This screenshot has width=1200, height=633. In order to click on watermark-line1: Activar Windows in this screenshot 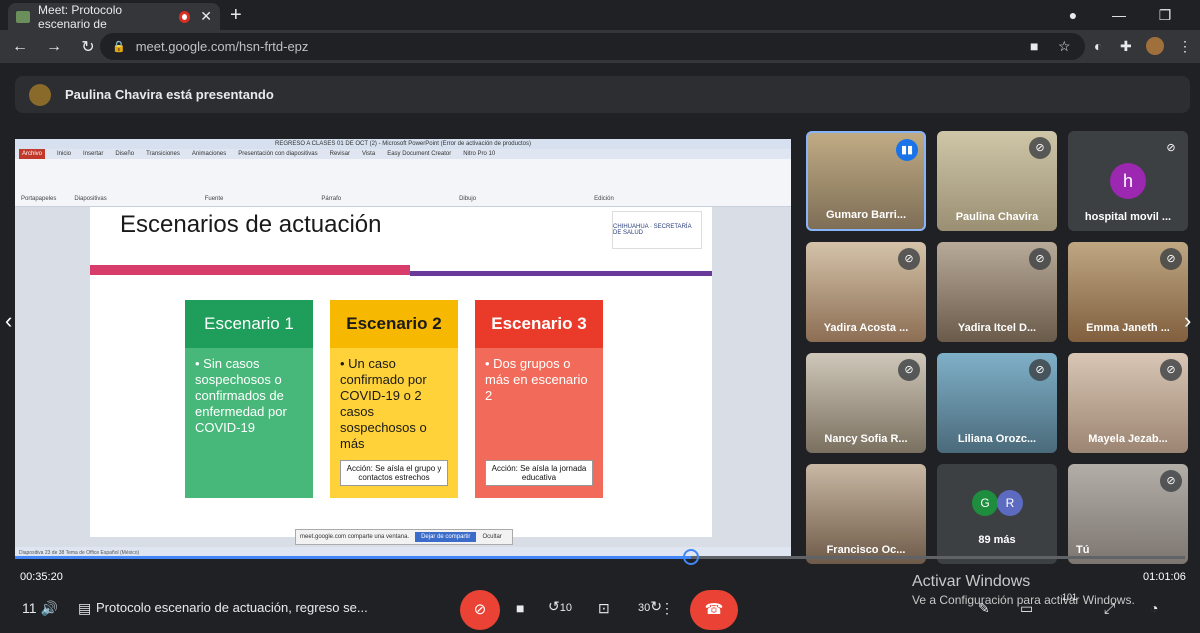, I will do `click(971, 581)`.